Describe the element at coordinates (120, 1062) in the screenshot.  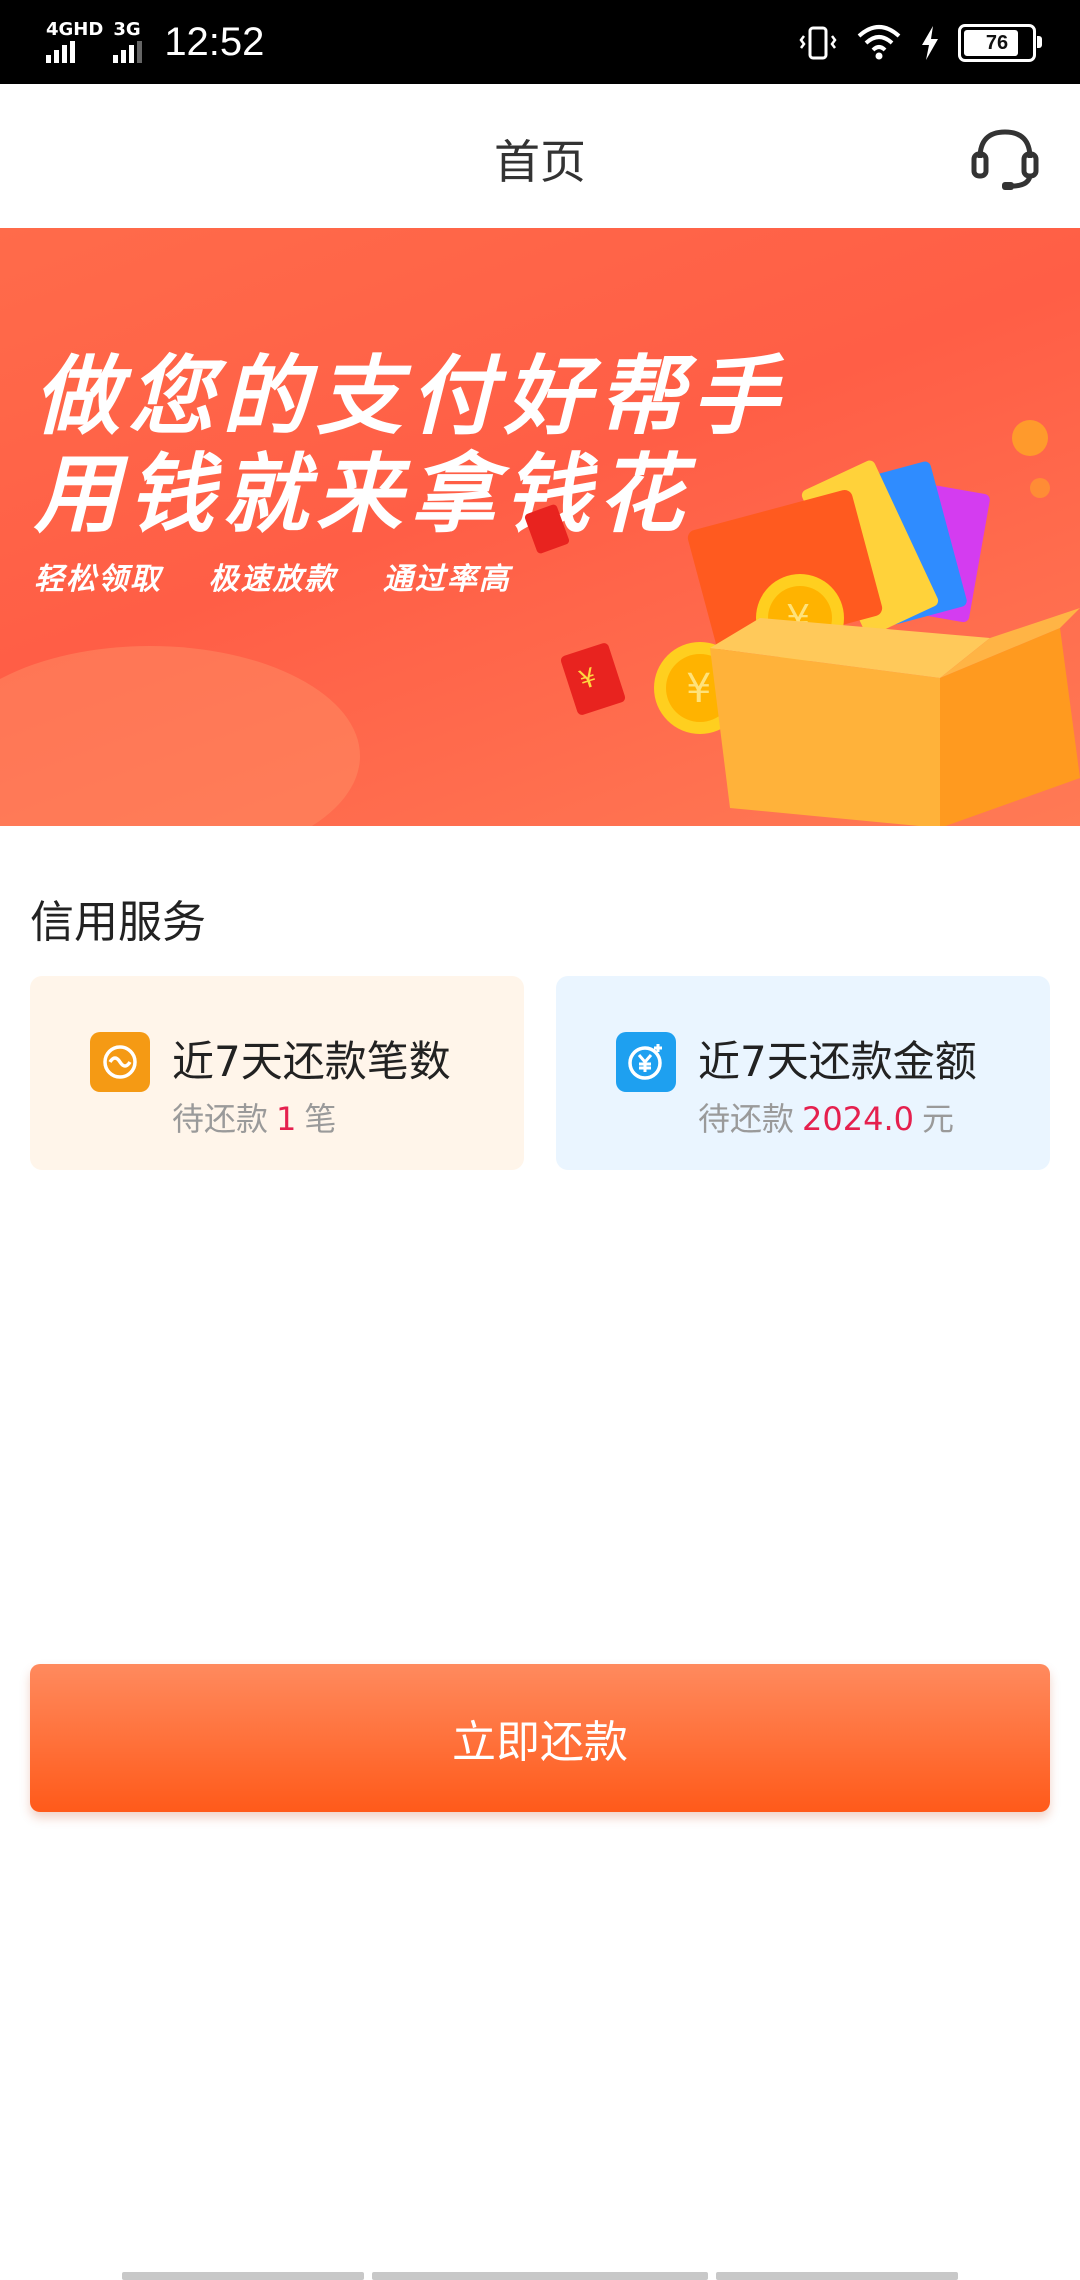
I see `repayment-count-icon` at that location.